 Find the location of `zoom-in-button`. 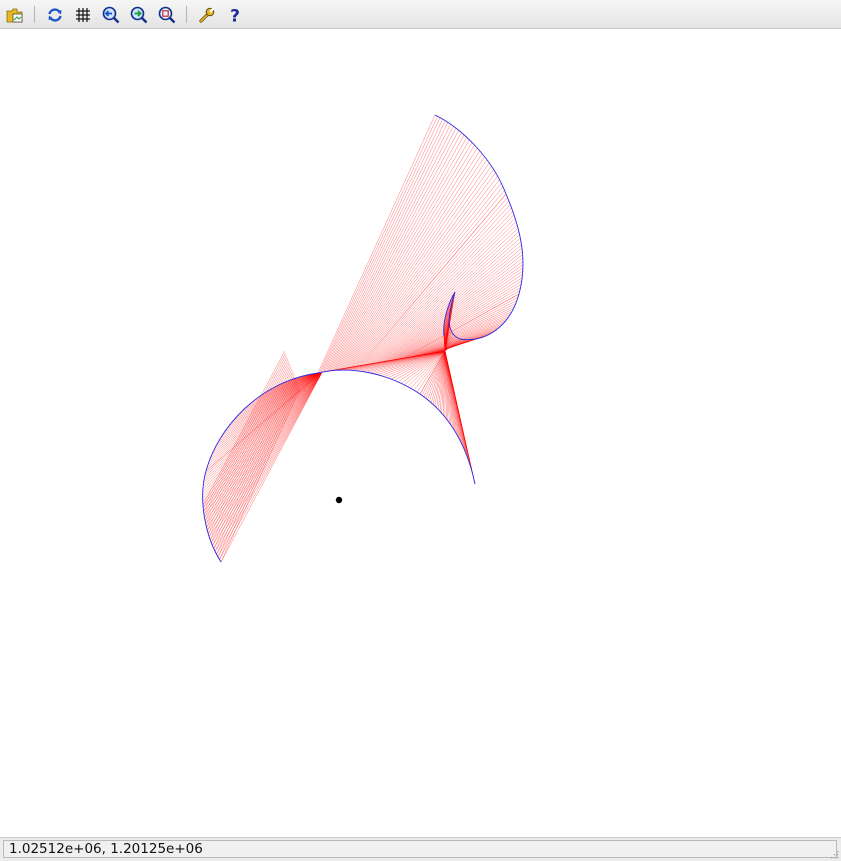

zoom-in-button is located at coordinates (139, 15).